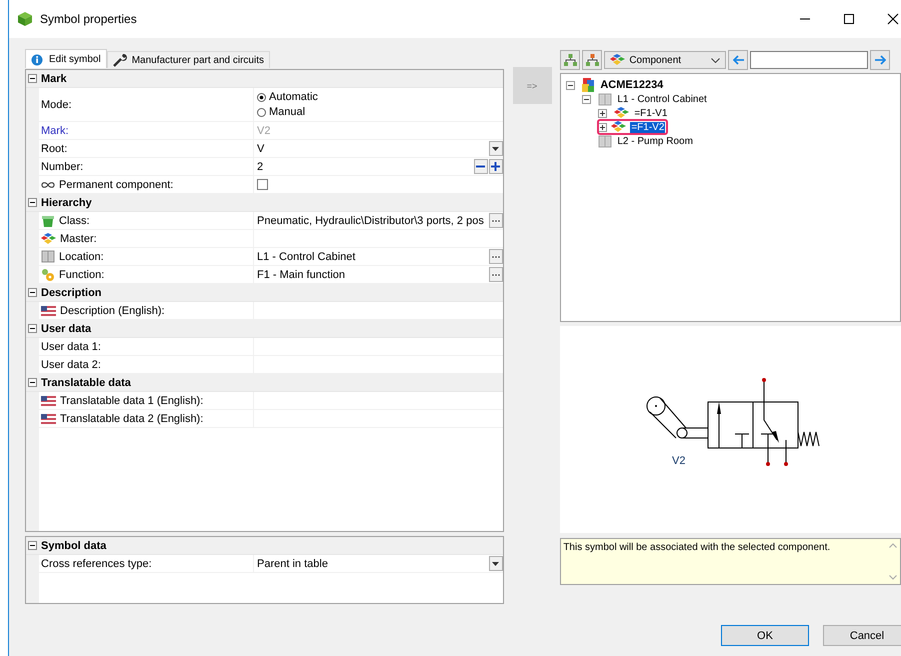 The width and height of the screenshot is (901, 656). Describe the element at coordinates (88, 19) in the screenshot. I see `window-title: Symbol properties` at that location.